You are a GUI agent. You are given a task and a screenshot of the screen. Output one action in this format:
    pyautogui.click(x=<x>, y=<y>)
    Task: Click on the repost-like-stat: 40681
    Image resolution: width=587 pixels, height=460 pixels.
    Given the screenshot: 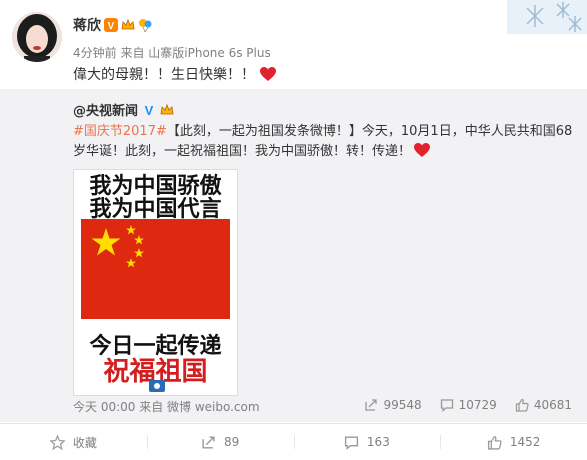 What is the action you would take?
    pyautogui.click(x=543, y=405)
    